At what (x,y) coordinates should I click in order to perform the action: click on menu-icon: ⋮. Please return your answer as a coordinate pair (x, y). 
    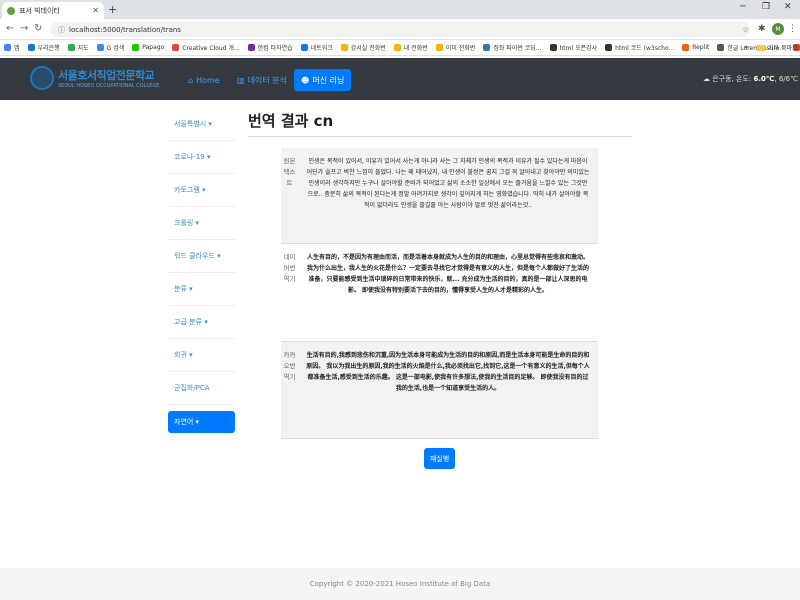
    Looking at the image, I should click on (792, 29).